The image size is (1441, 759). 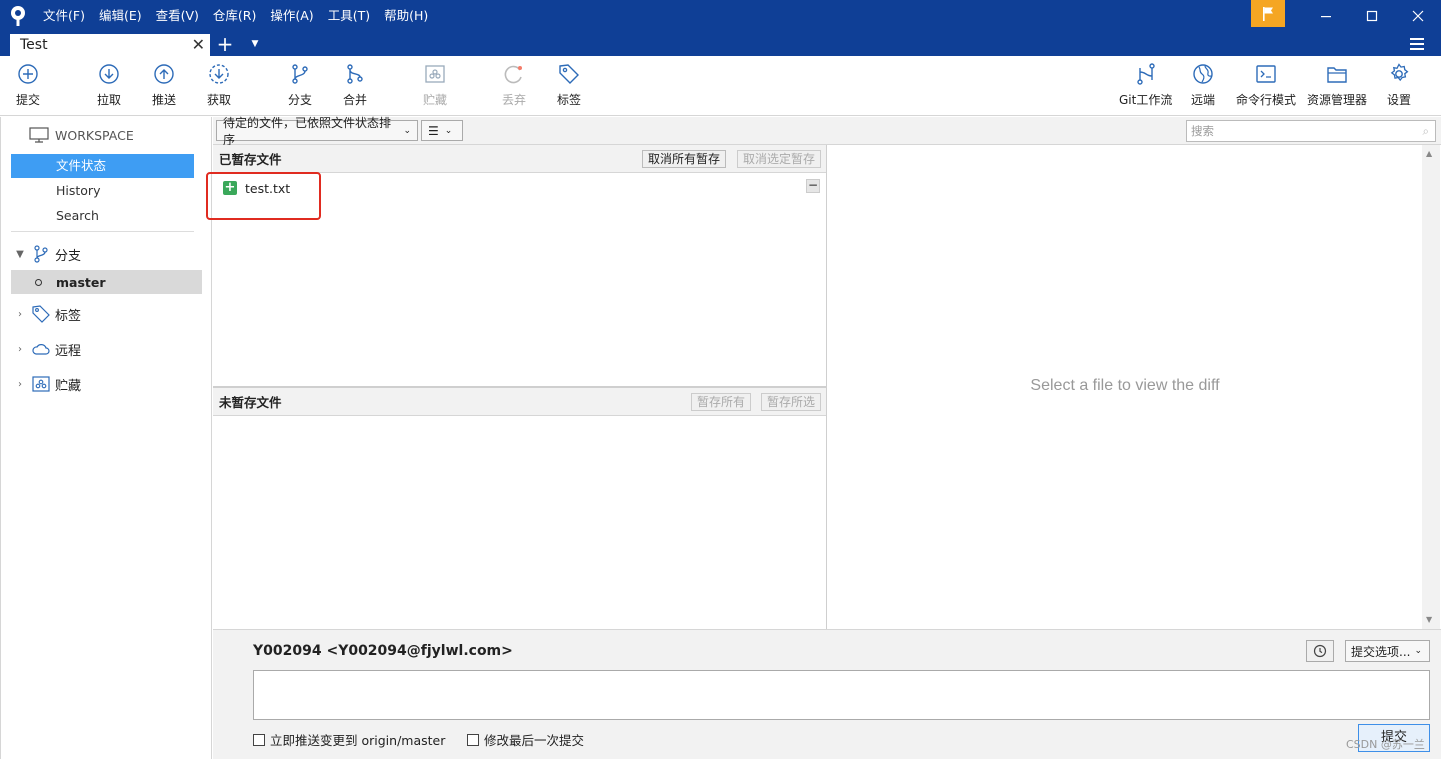 What do you see at coordinates (841, 695) in the screenshot?
I see `commit-message-input` at bounding box center [841, 695].